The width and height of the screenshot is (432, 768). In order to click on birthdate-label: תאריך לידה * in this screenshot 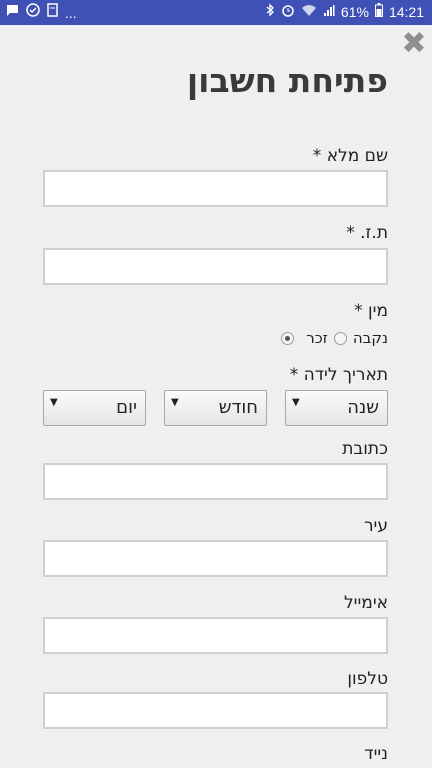, I will do `click(339, 375)`.